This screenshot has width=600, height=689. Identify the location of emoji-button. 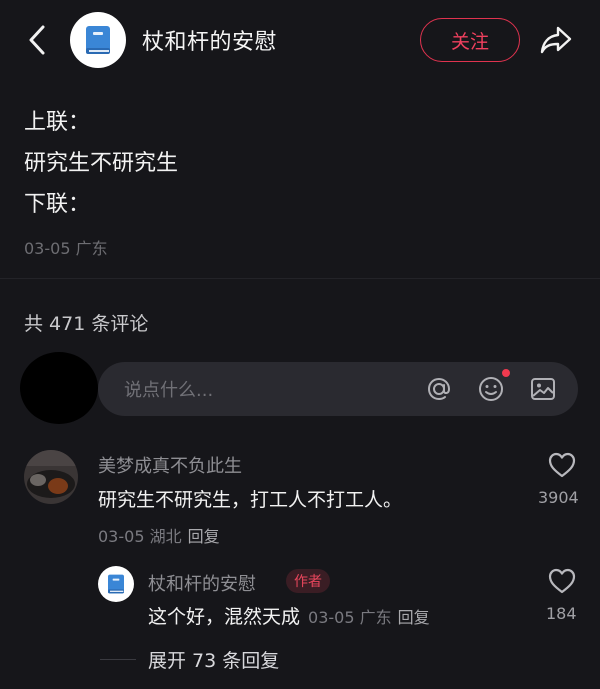
(491, 389).